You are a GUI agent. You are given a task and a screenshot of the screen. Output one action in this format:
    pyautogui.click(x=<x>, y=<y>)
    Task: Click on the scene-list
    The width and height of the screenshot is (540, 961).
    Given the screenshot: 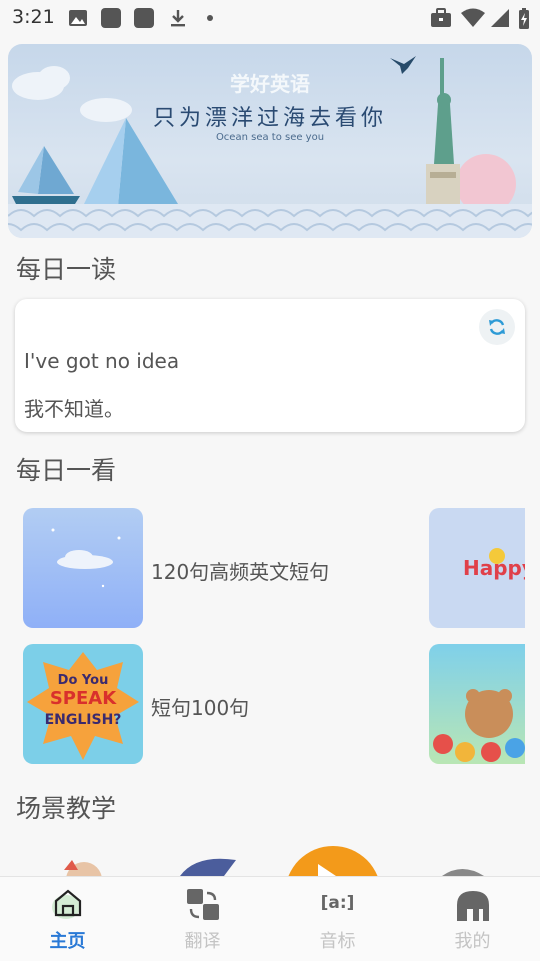 What is the action you would take?
    pyautogui.click(x=270, y=858)
    